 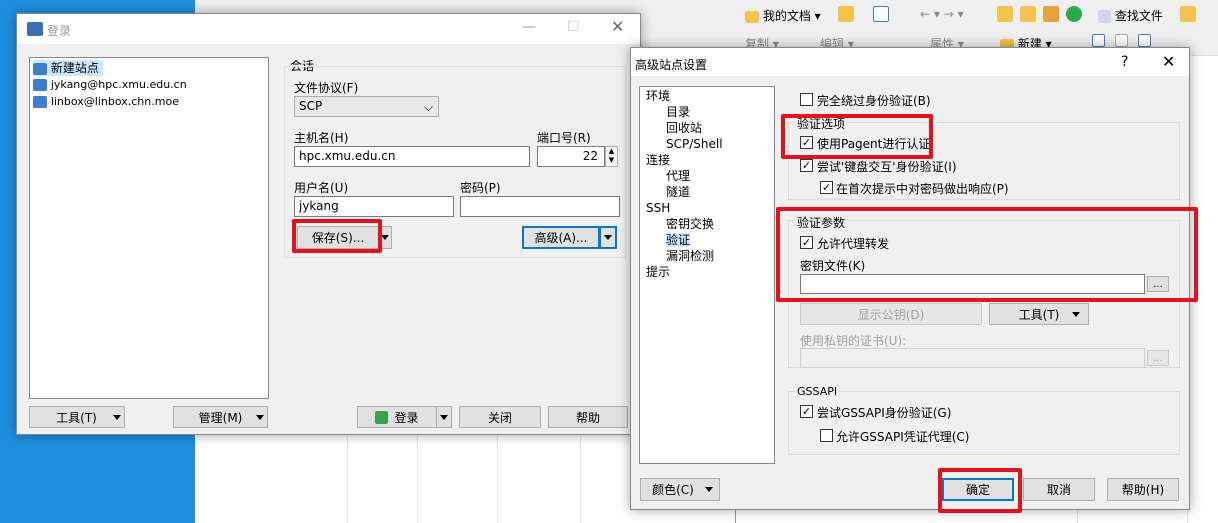 I want to click on tree-proxy: 代理, so click(x=707, y=176).